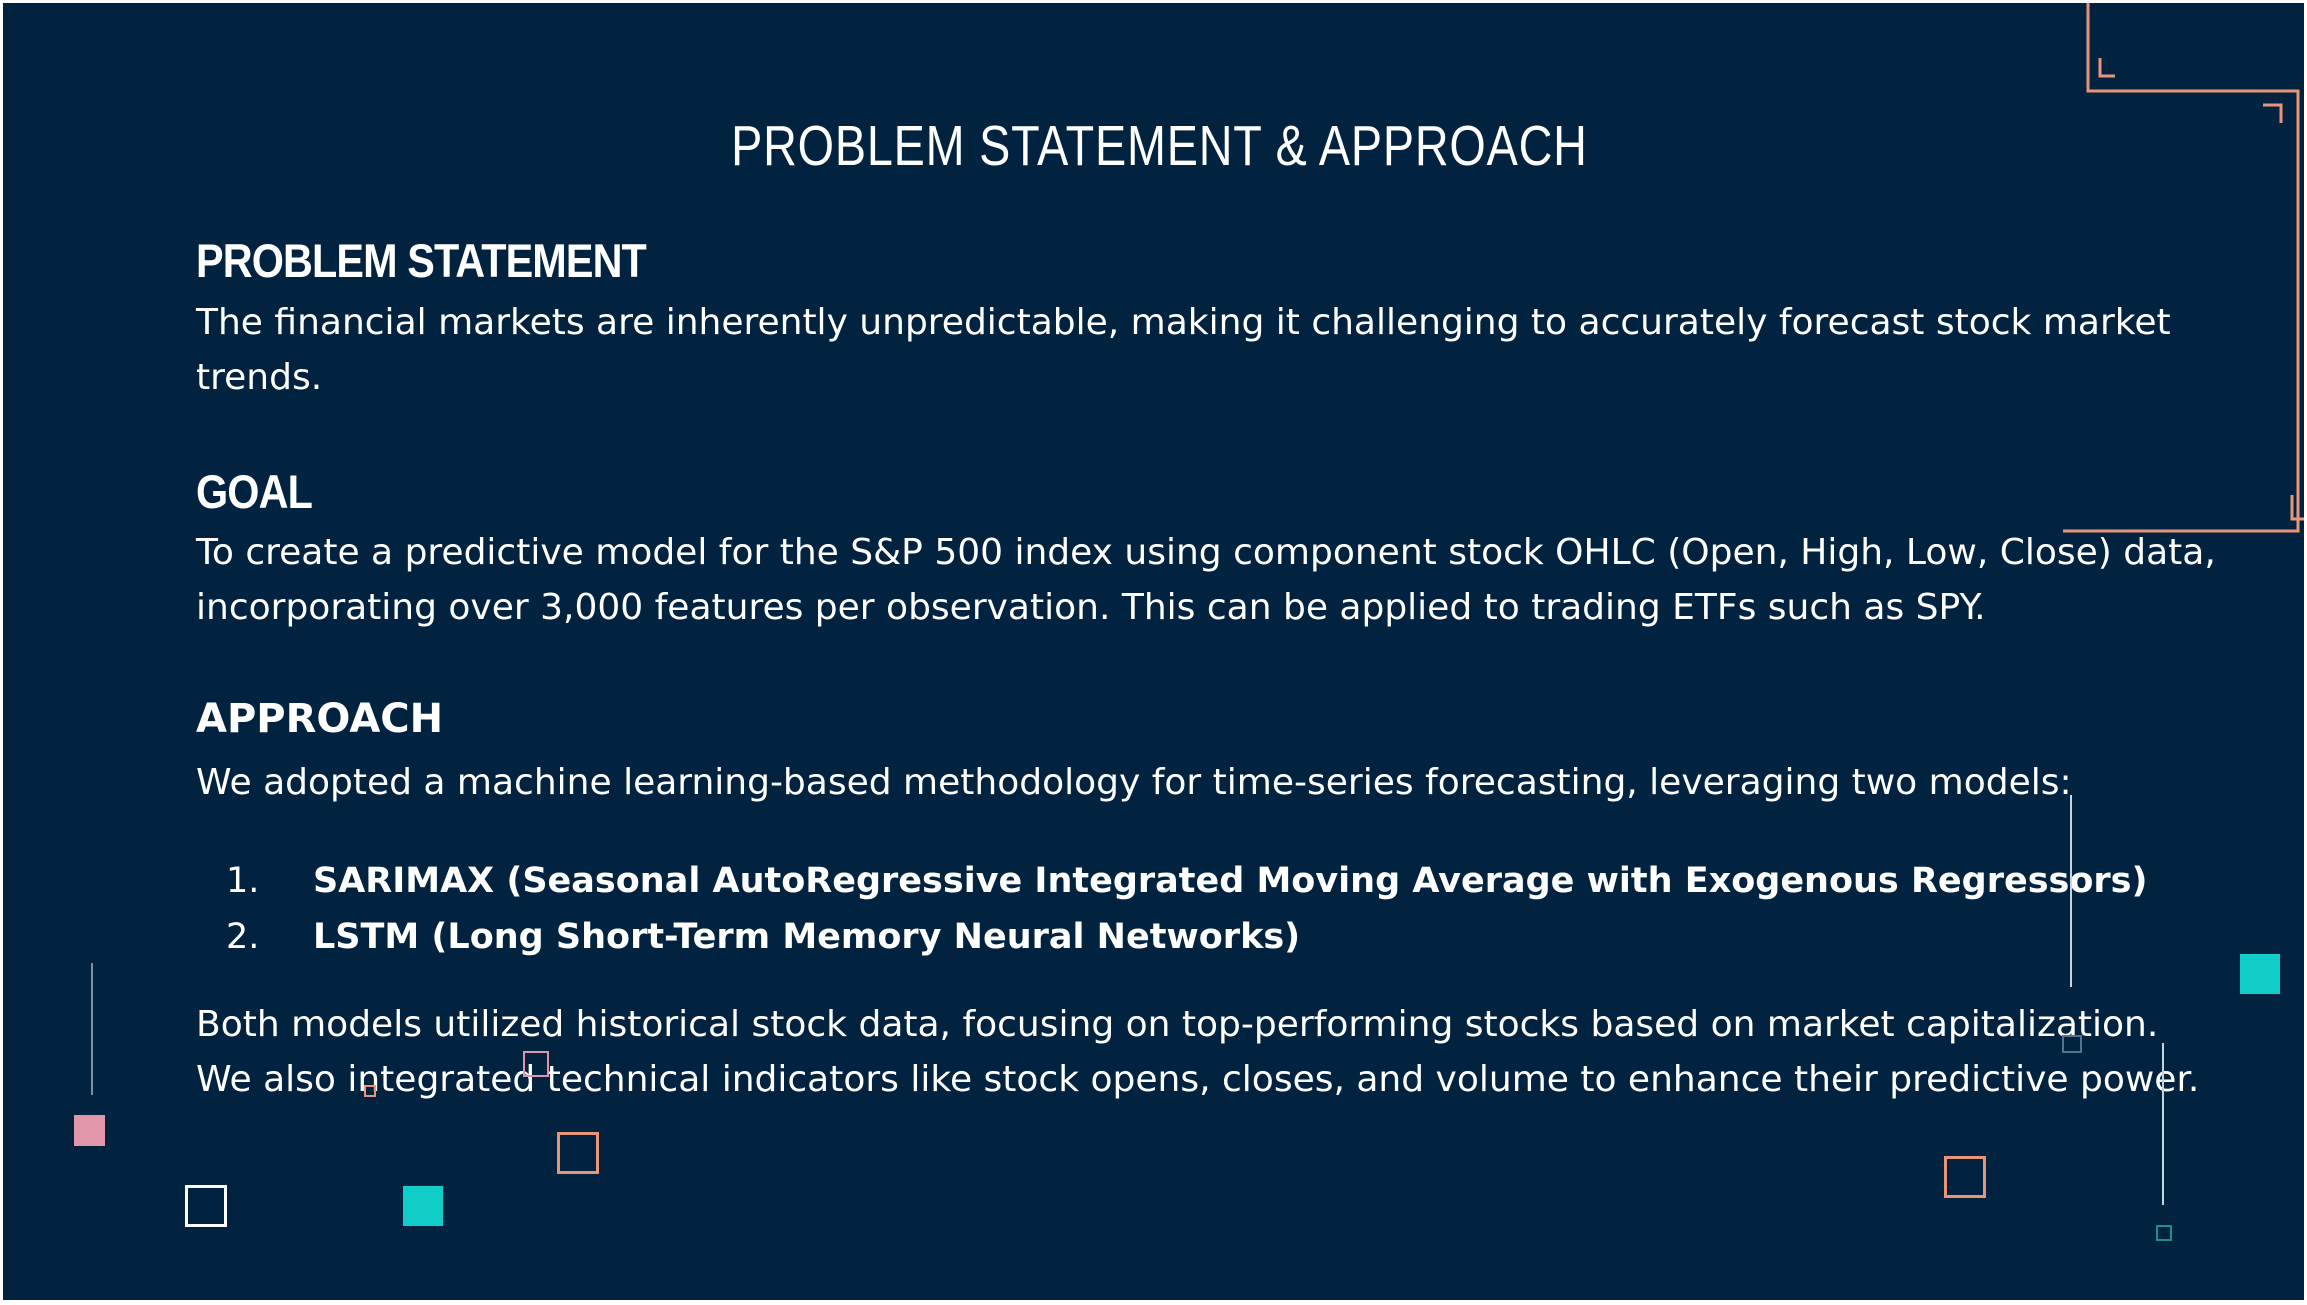 The width and height of the screenshot is (2307, 1305). I want to click on approach-heading: APPROACH, so click(320, 719).